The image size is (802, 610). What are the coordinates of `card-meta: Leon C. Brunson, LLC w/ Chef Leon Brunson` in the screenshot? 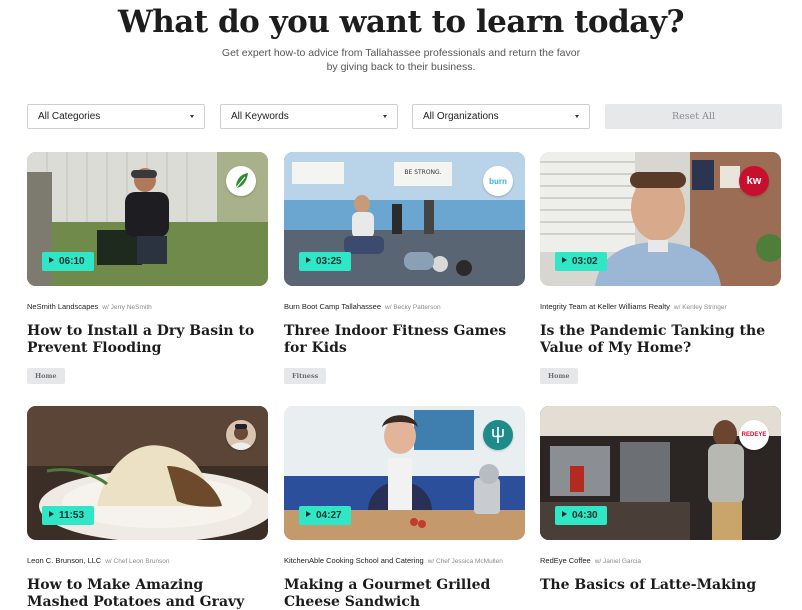 It's located at (147, 562).